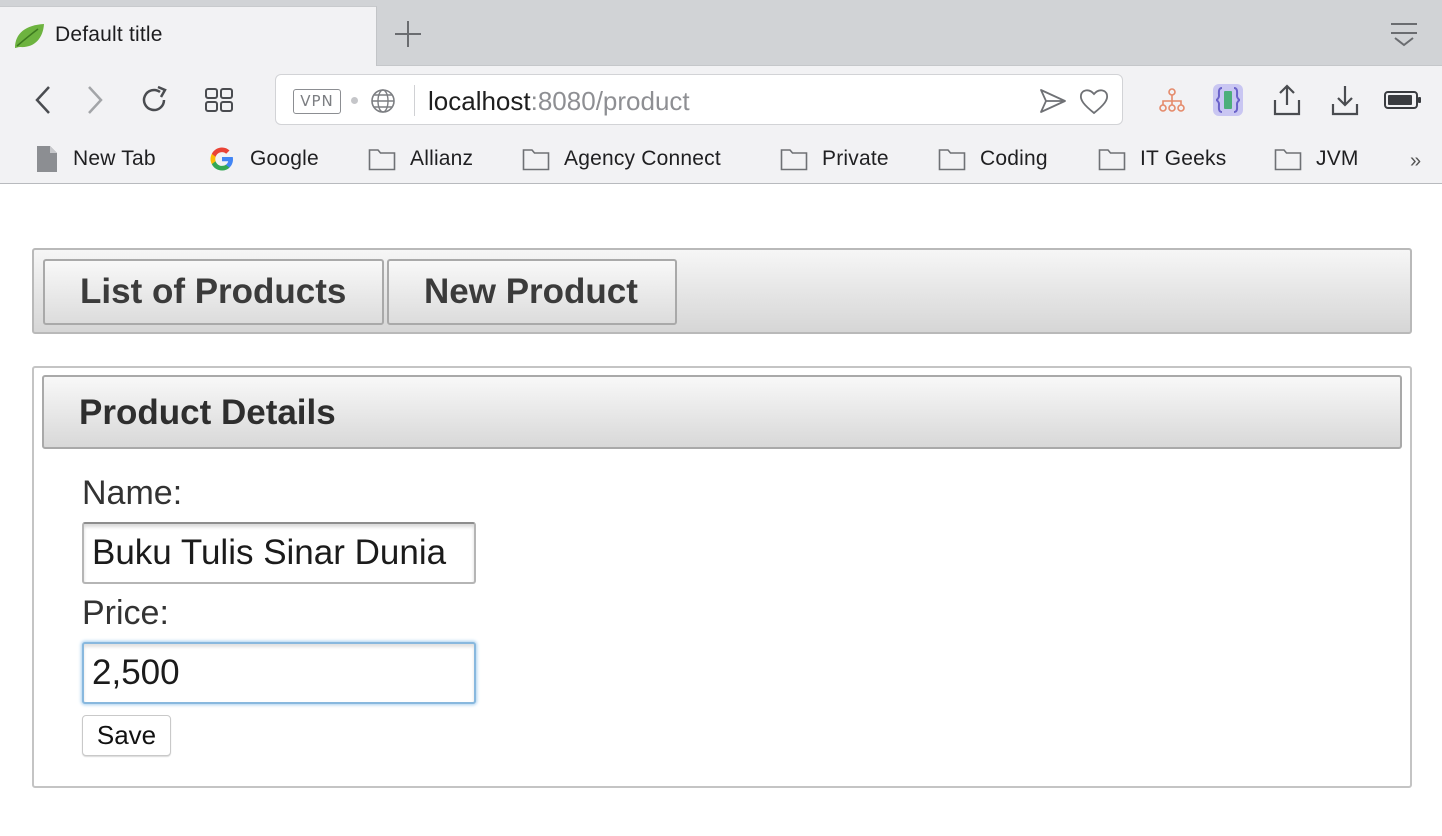 The width and height of the screenshot is (1442, 836). I want to click on page-icon, so click(47, 159).